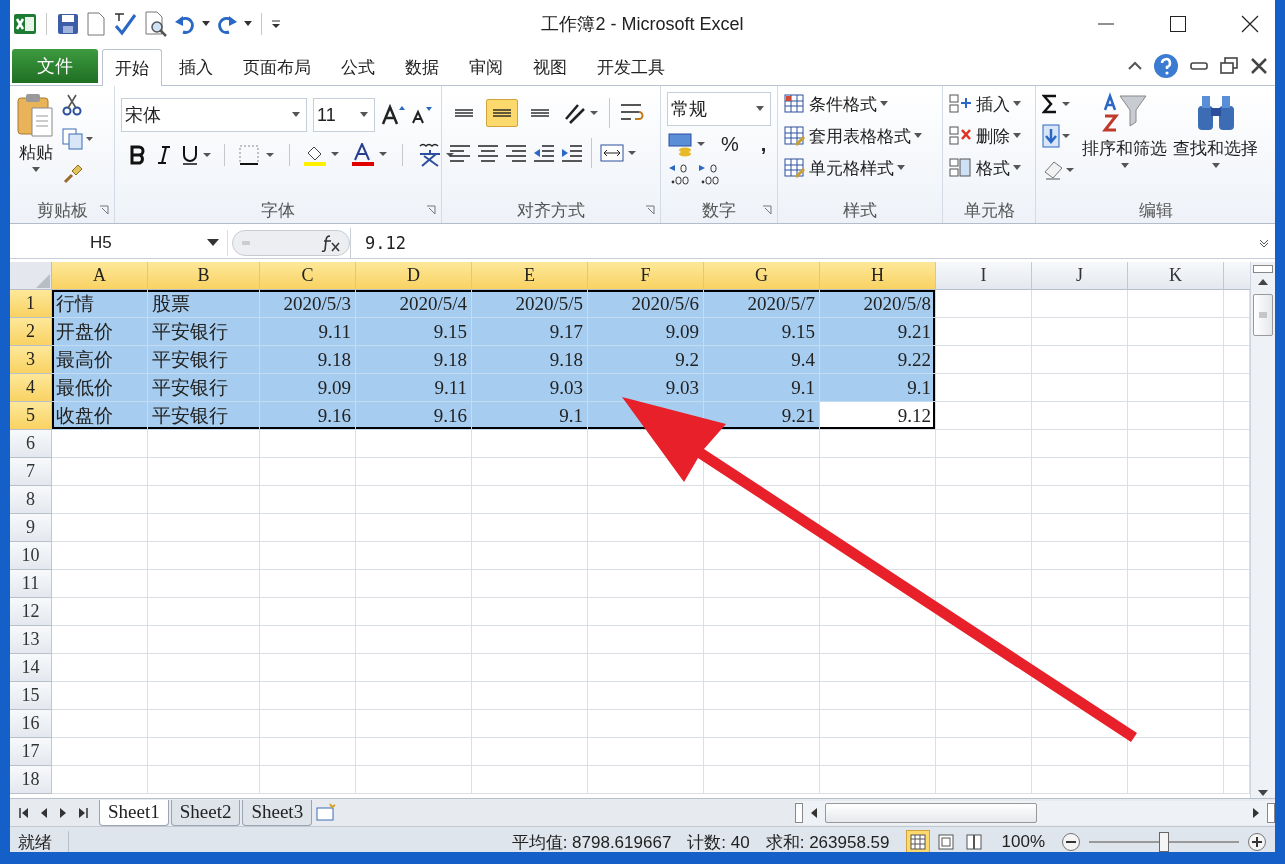 This screenshot has height=864, width=1285. What do you see at coordinates (31, 724) in the screenshot?
I see `row-header: 16` at bounding box center [31, 724].